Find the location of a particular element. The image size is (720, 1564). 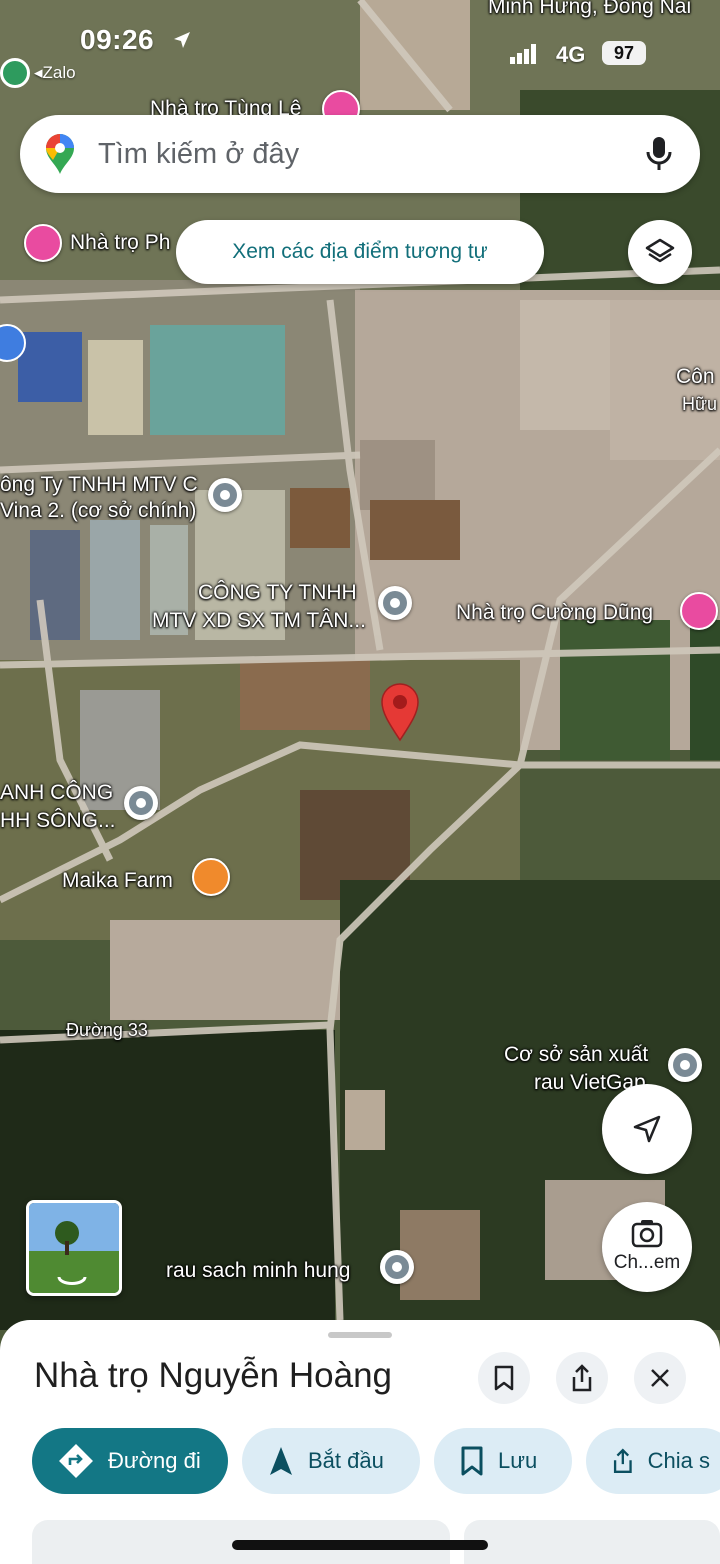

place-title: Nhà trọ Nguyễn Hoàng is located at coordinates (213, 1375).